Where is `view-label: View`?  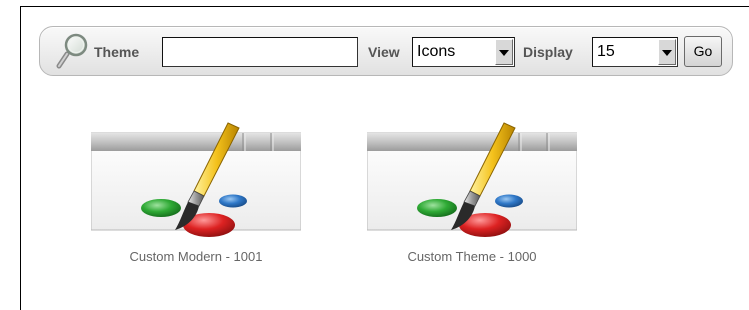
view-label: View is located at coordinates (384, 52).